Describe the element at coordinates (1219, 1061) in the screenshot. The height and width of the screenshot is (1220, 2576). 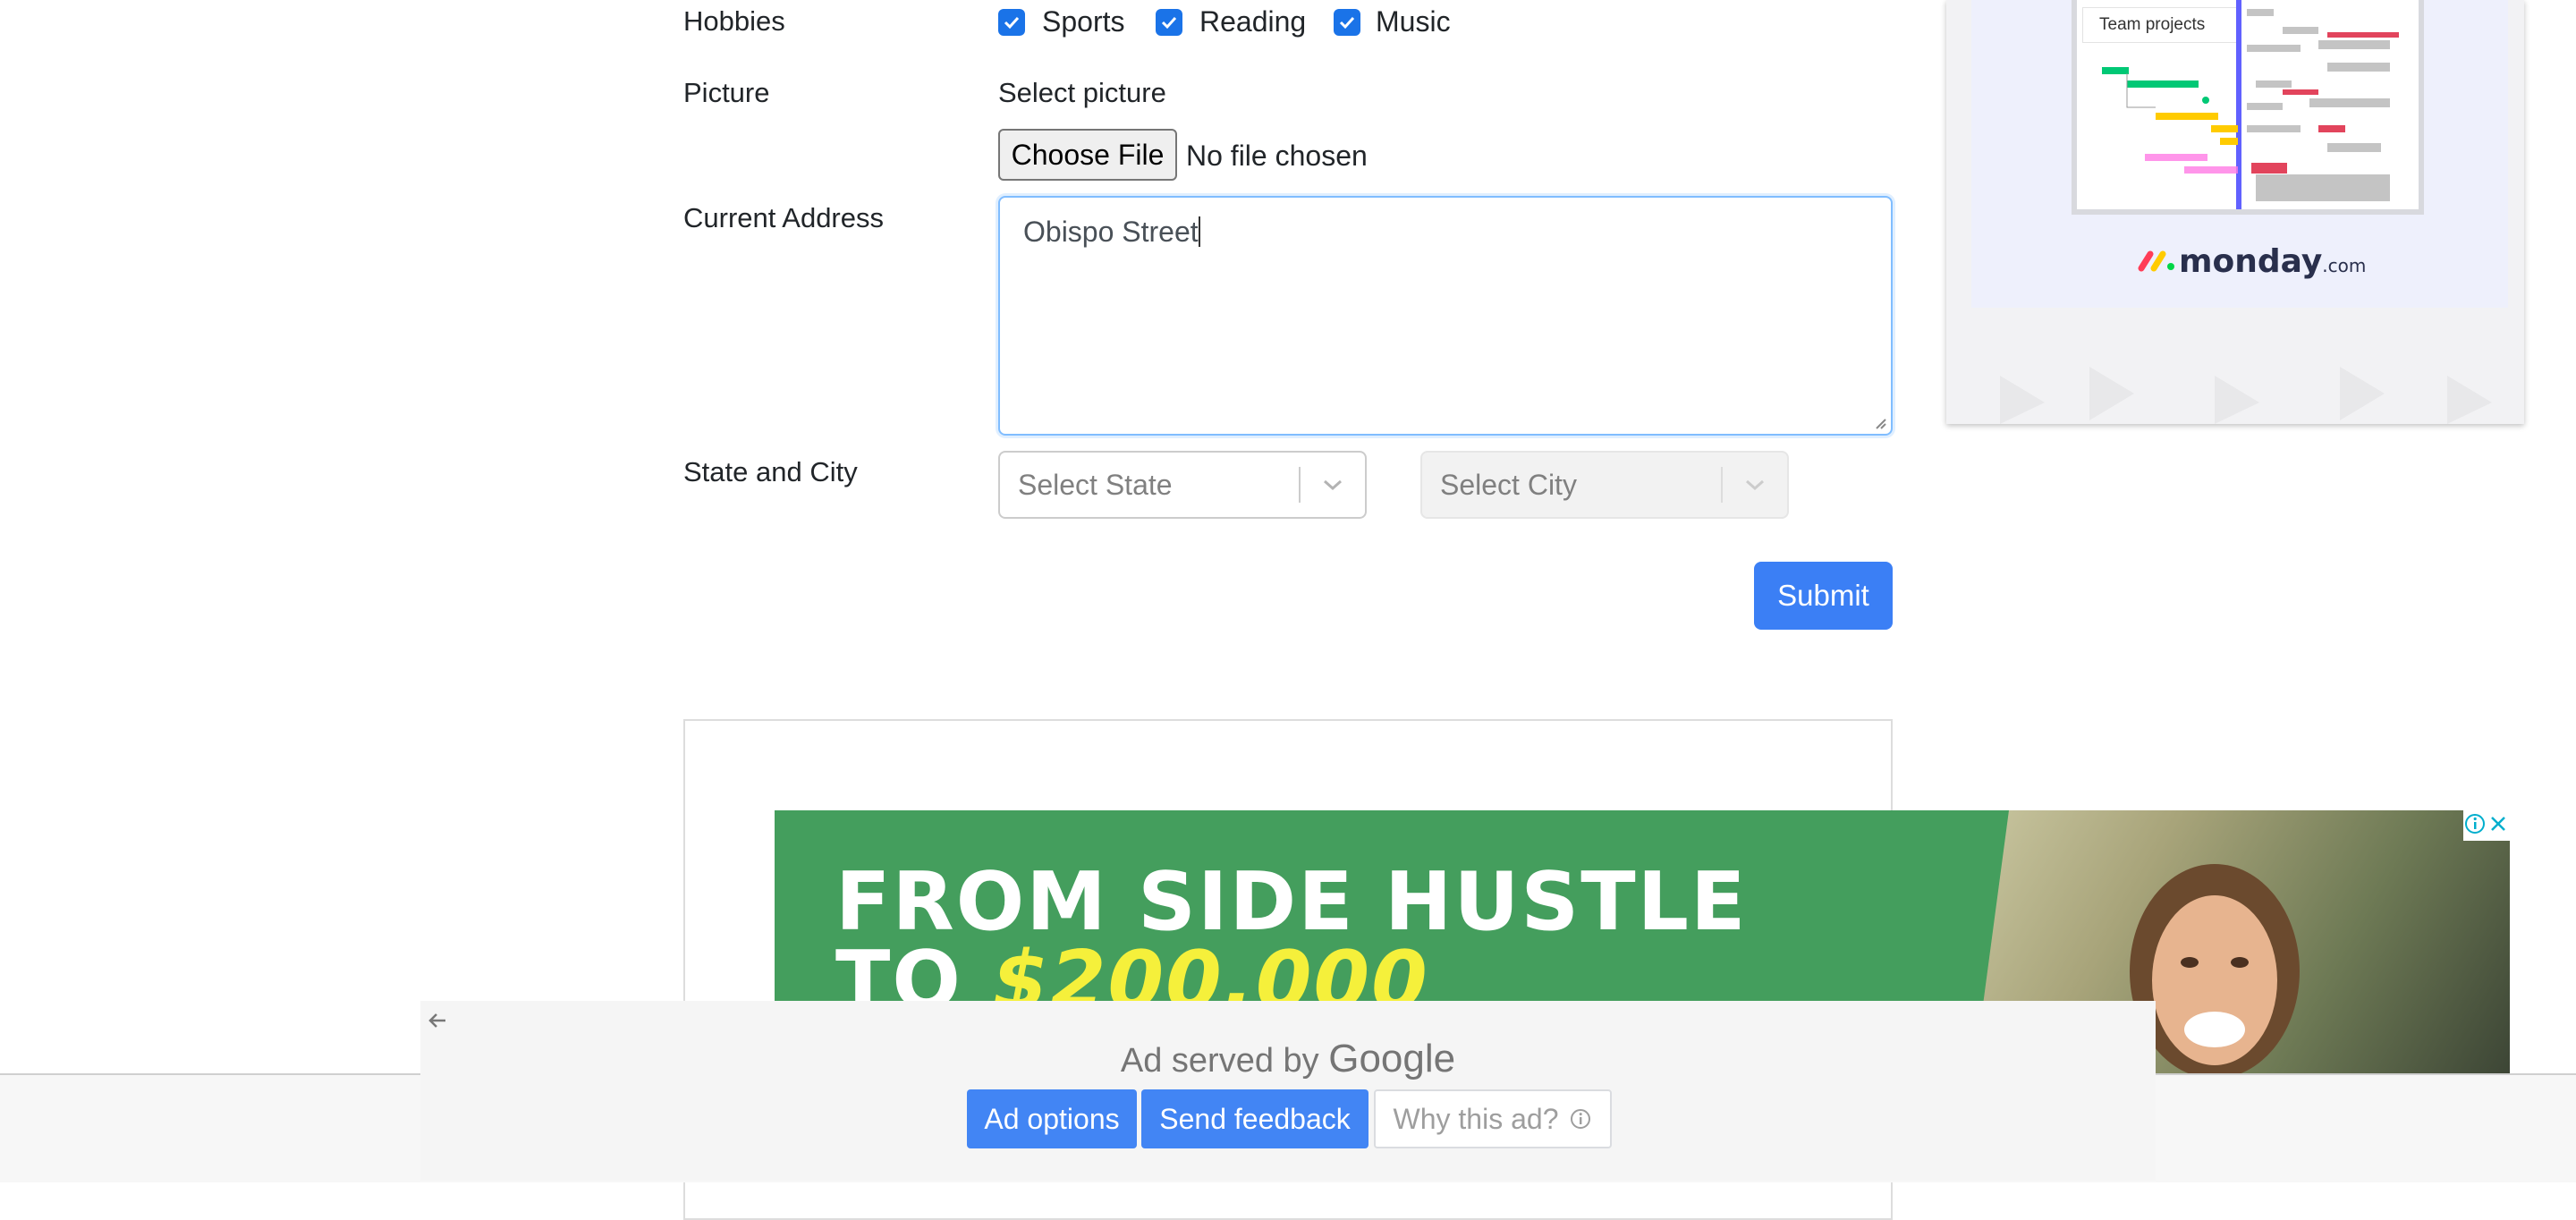
I see `ad-served-by-text: Ad served by` at that location.